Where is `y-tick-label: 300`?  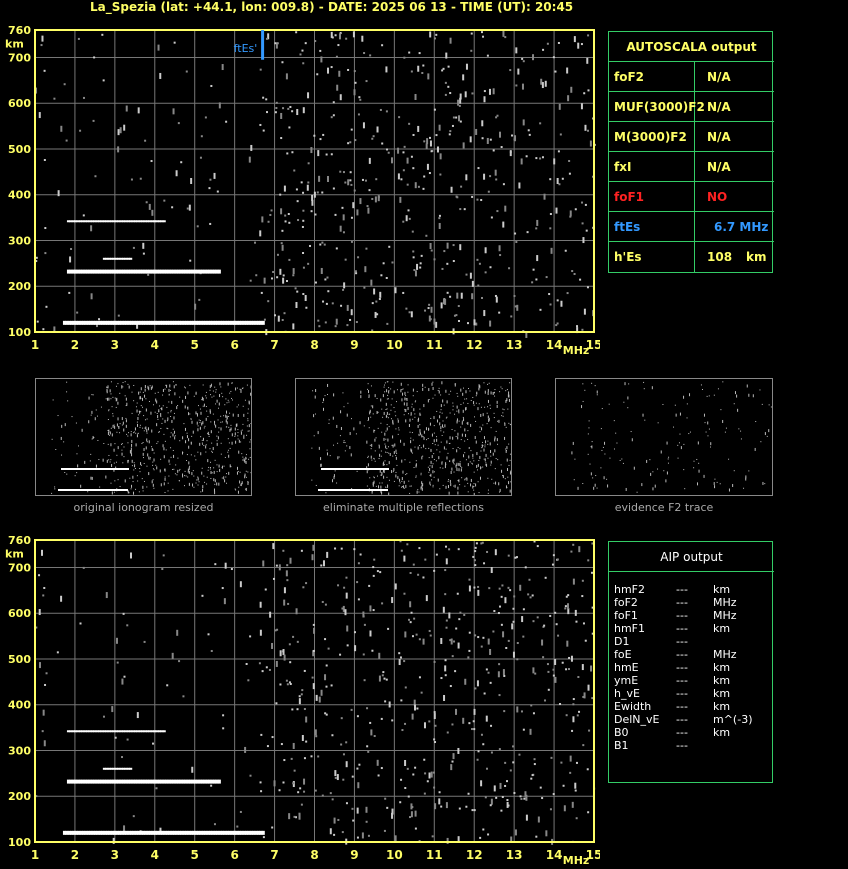 y-tick-label: 300 is located at coordinates (19, 240).